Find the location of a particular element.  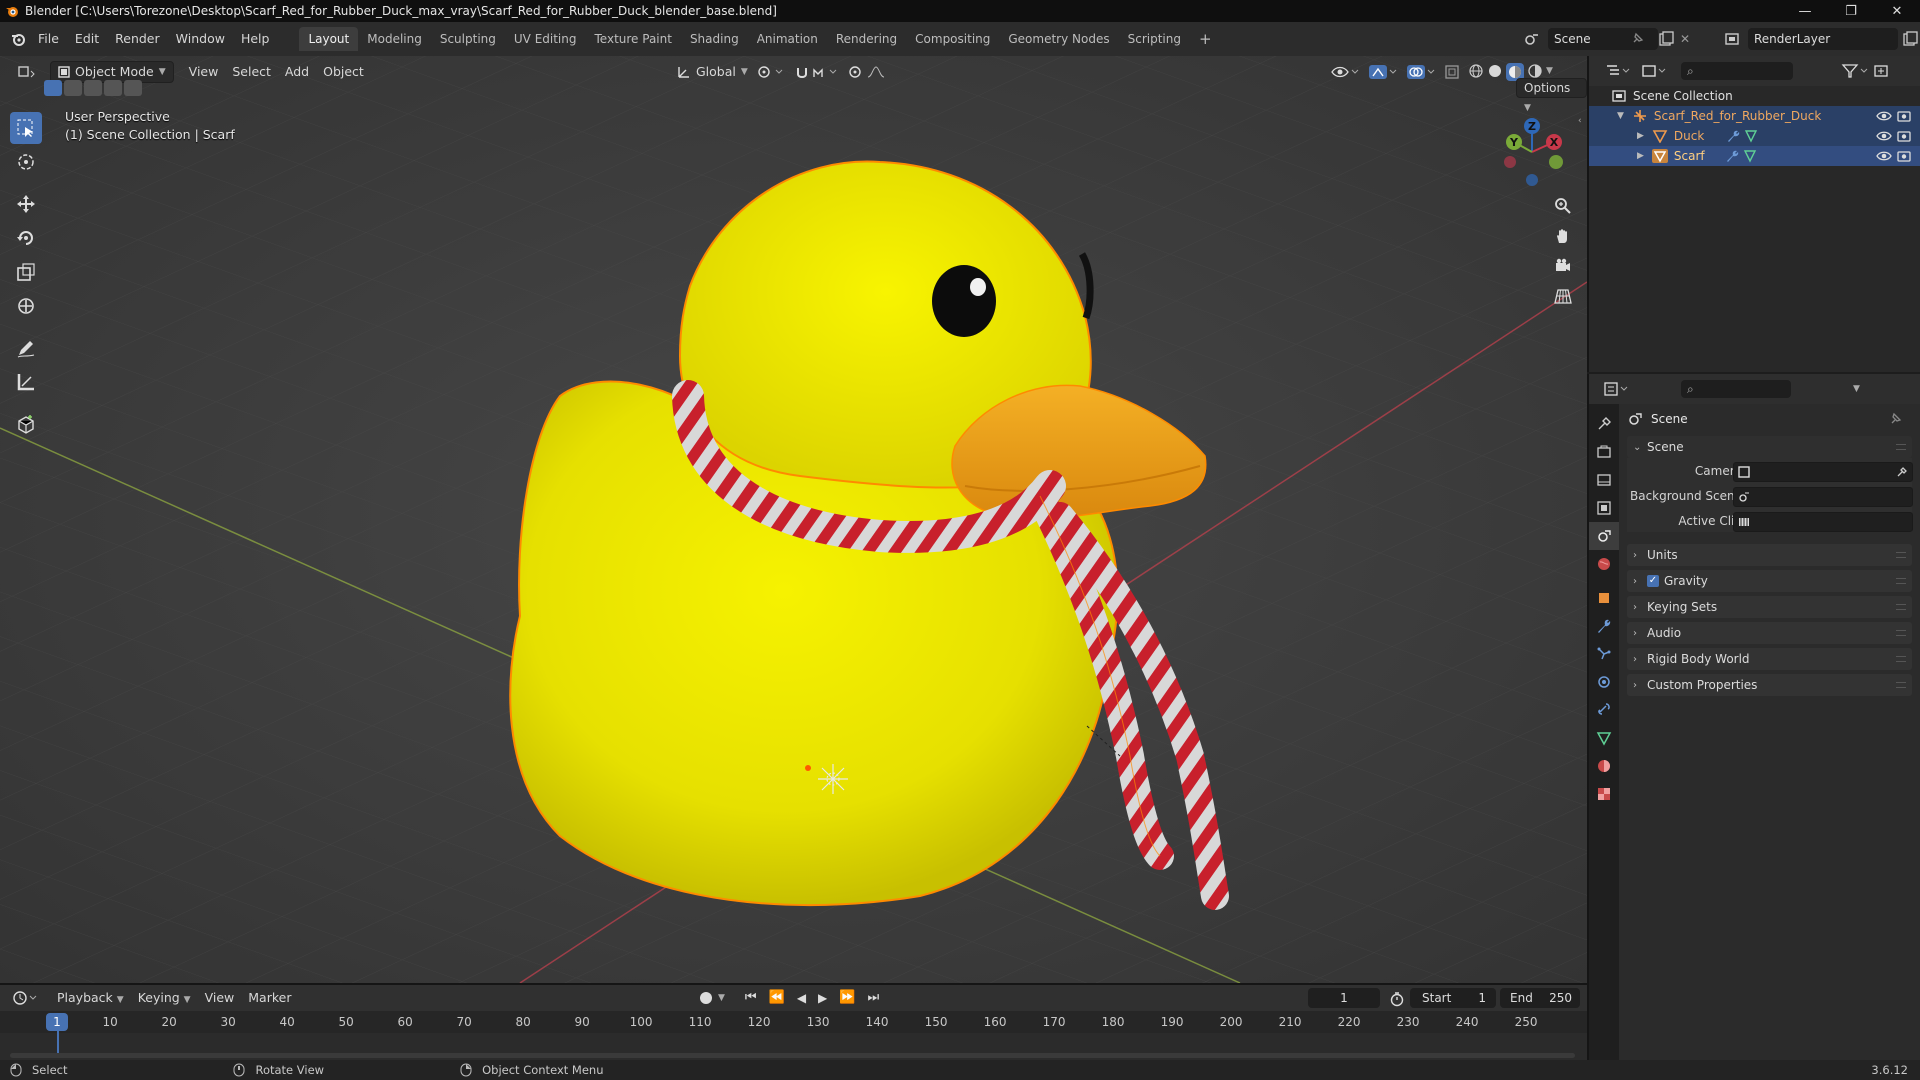

menu-view: View is located at coordinates (204, 72).